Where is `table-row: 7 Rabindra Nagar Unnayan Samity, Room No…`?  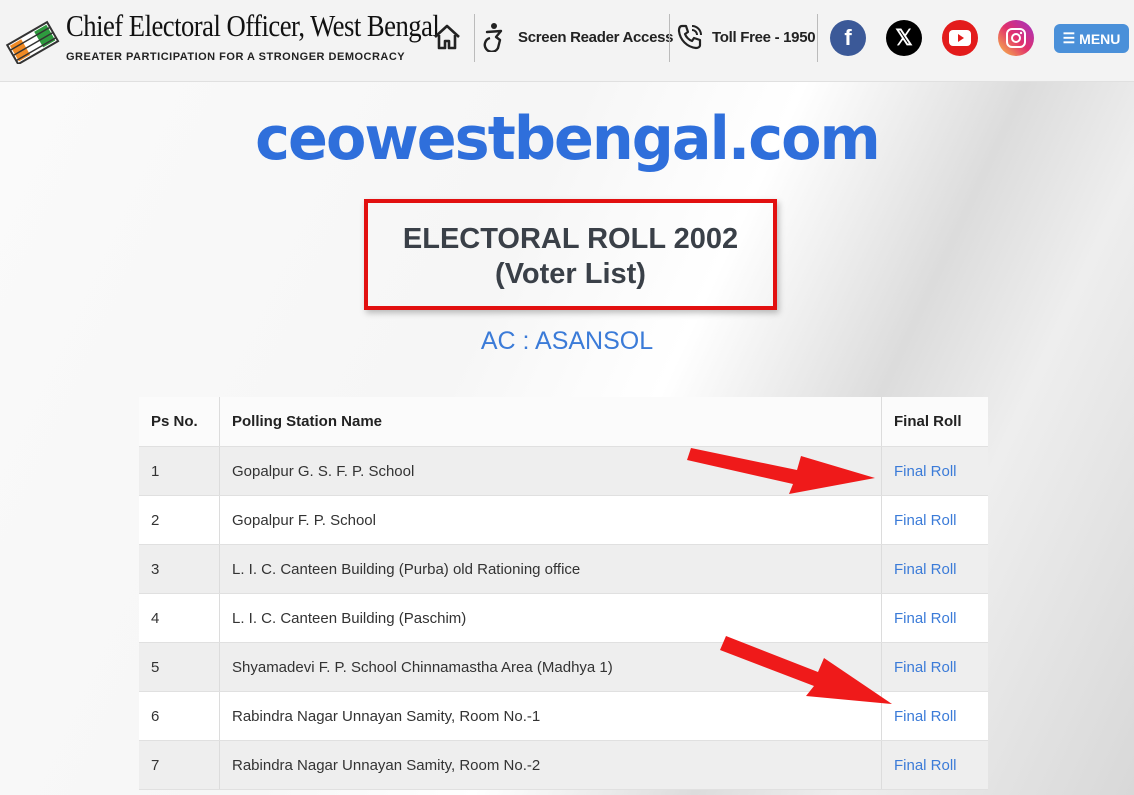 table-row: 7 Rabindra Nagar Unnayan Samity, Room No… is located at coordinates (563, 765).